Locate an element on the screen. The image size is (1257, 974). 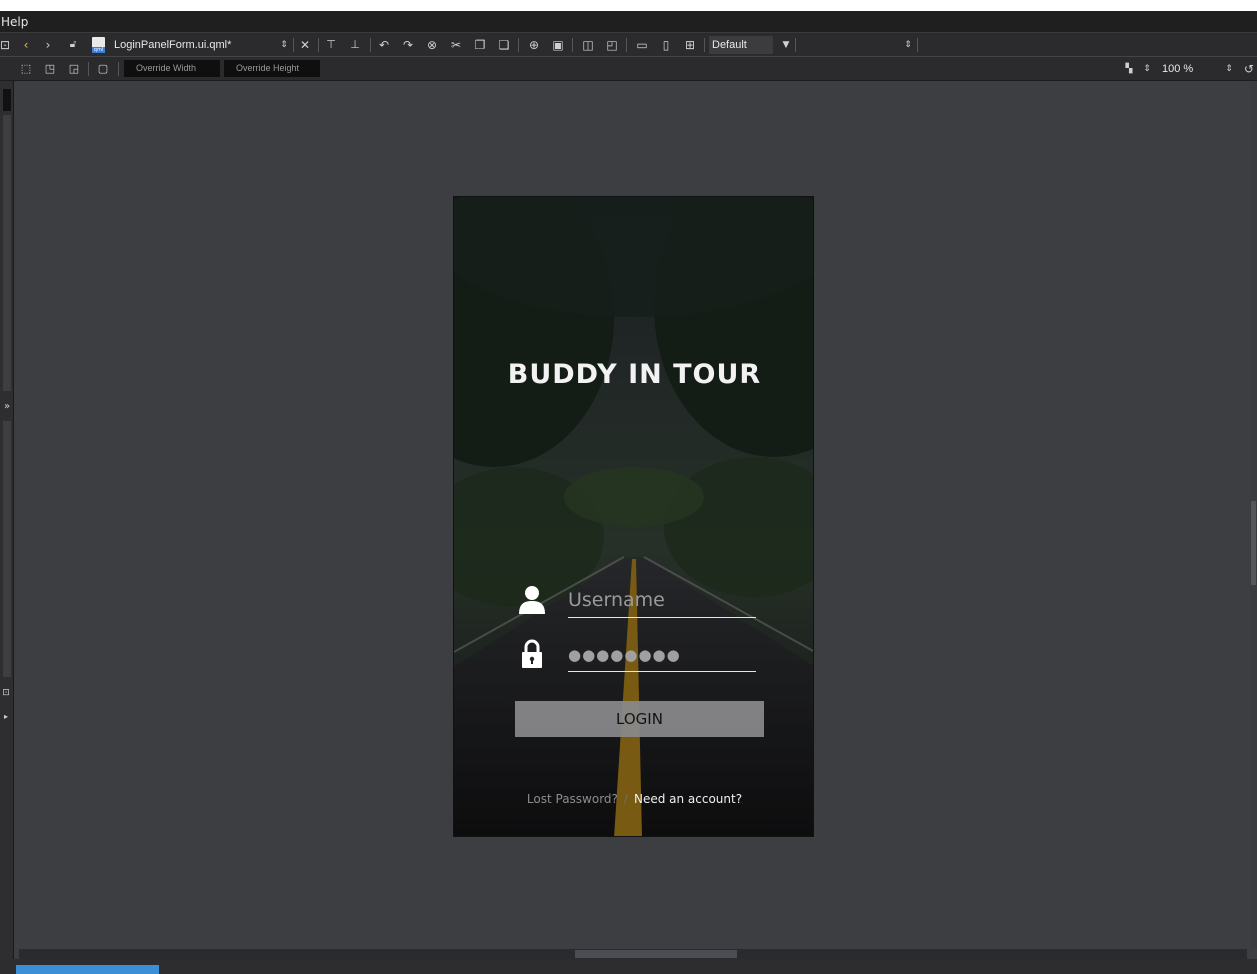
open-file-name: LoginPanelForm.ui.qml* is located at coordinates (172, 45).